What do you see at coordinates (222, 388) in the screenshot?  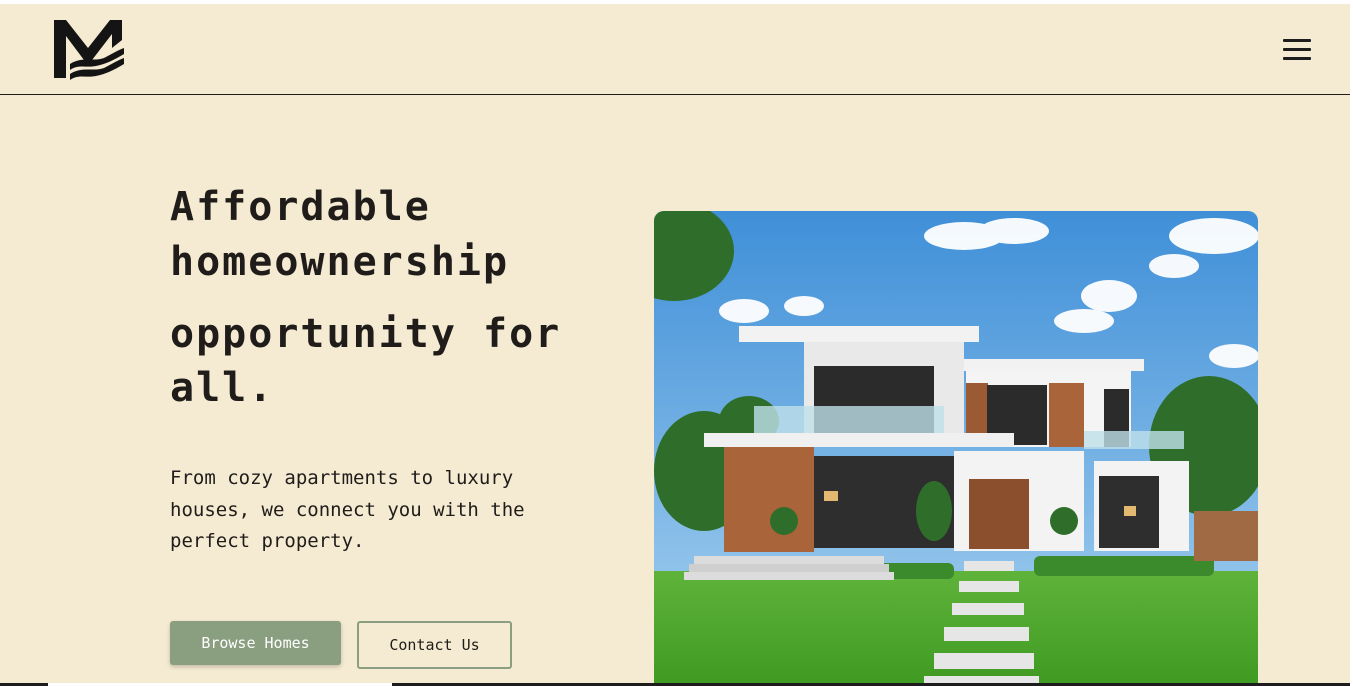 I see `hero-headline-line-4: all.` at bounding box center [222, 388].